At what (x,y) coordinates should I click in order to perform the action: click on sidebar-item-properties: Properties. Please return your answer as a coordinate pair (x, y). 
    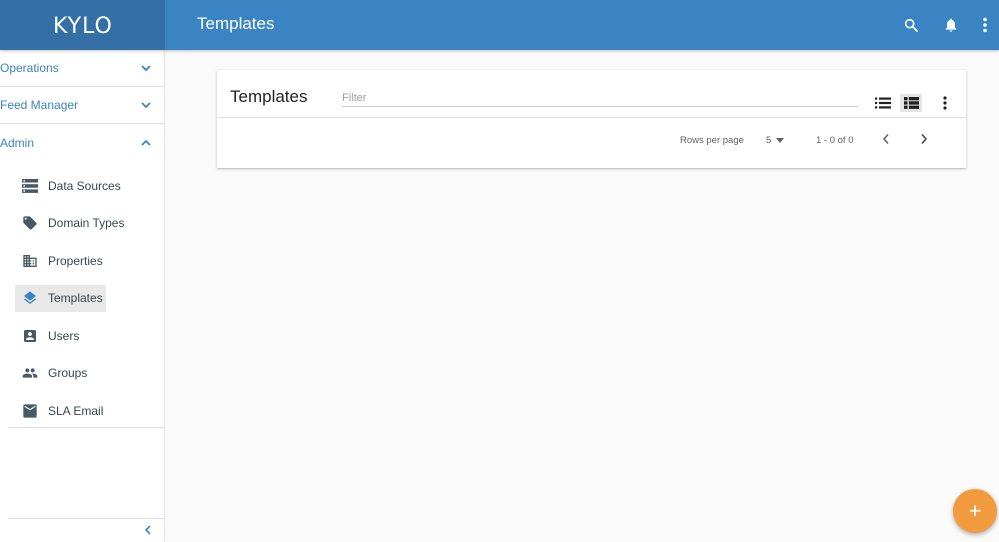
    Looking at the image, I should click on (82, 261).